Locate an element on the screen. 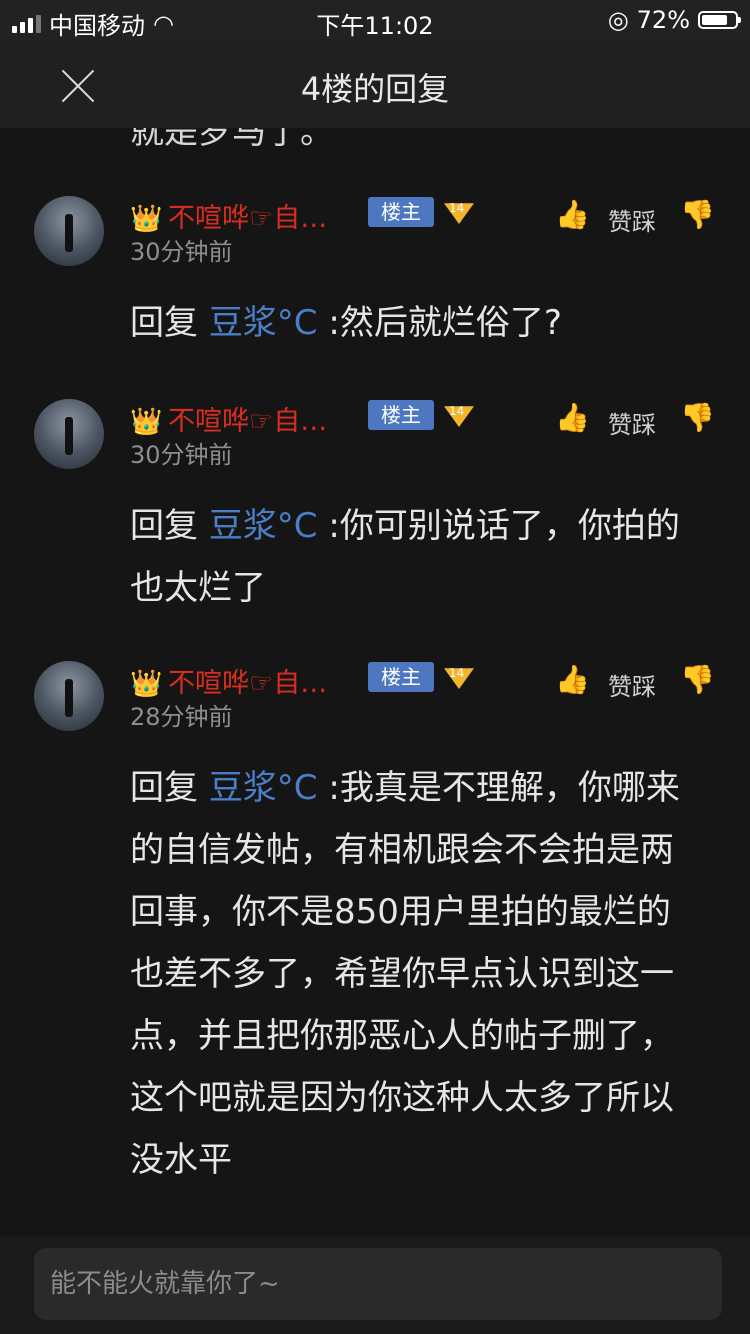 Image resolution: width=750 pixels, height=1334 pixels. battery-percent: 72% is located at coordinates (663, 20).